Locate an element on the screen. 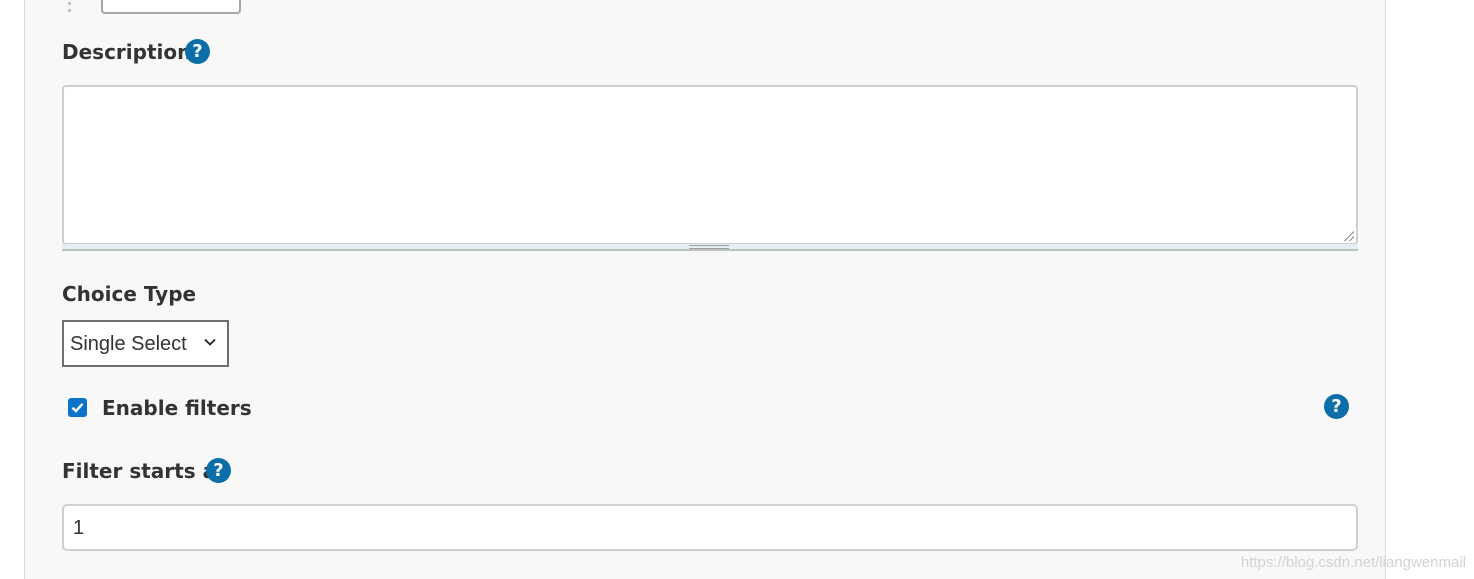  enable-filters-help-icon: ? is located at coordinates (1336, 406).